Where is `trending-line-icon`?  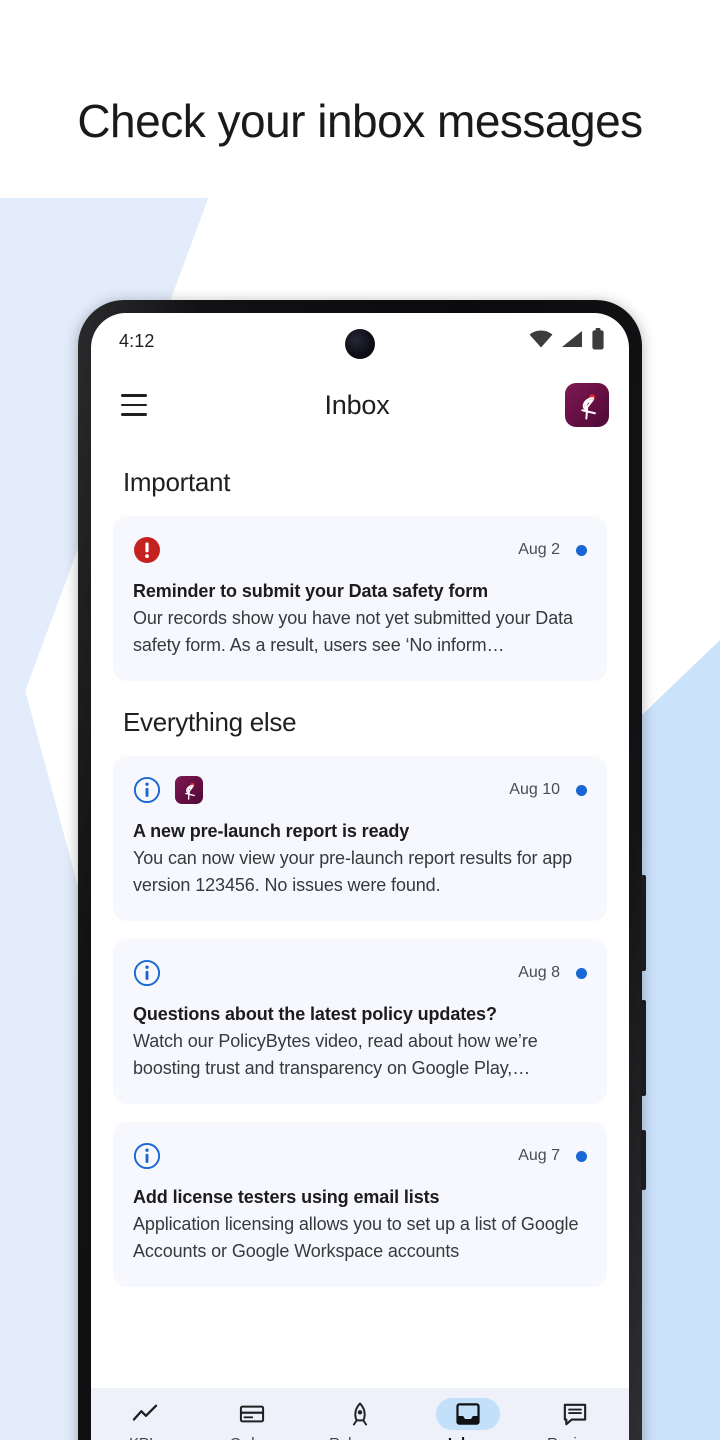 trending-line-icon is located at coordinates (145, 1414).